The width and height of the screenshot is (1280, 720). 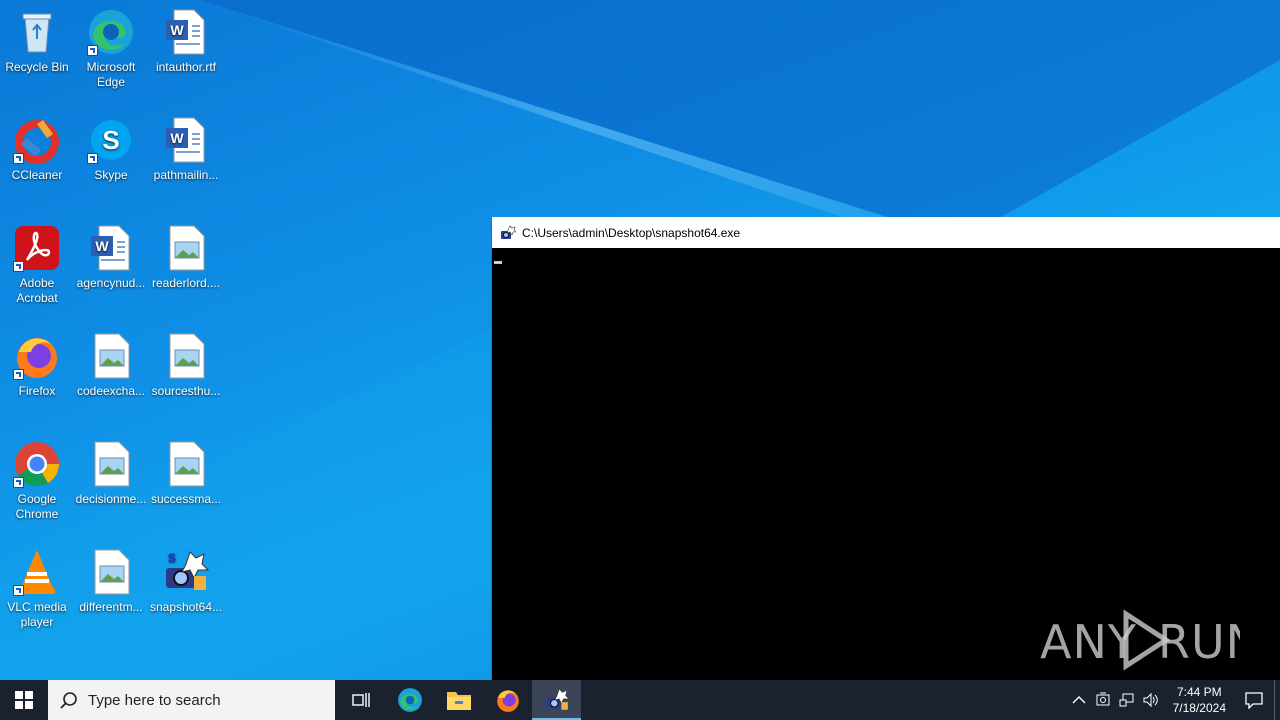 I want to click on acrobat-label: Adobe Acrobat, so click(x=37, y=290).